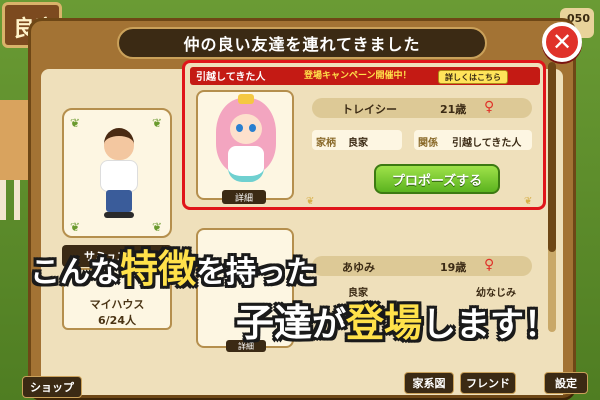  What do you see at coordinates (487, 143) in the screenshot?
I see `relation-value: 引越してきた人` at bounding box center [487, 143].